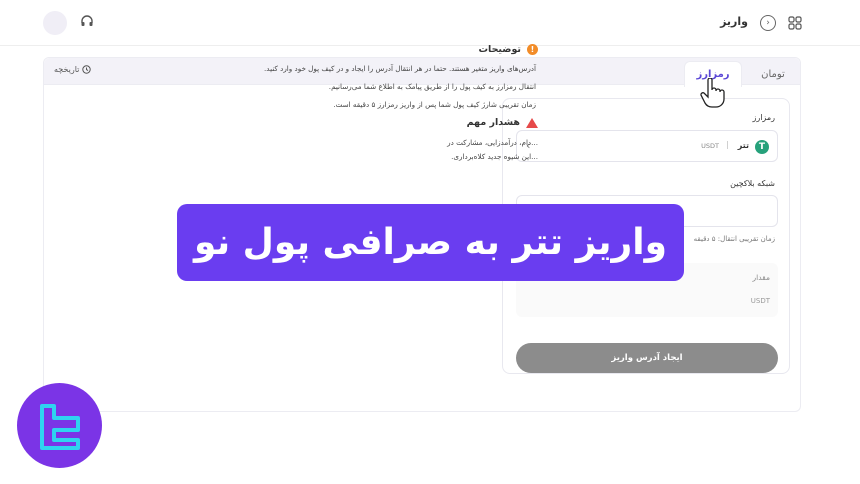 The height and width of the screenshot is (484, 860). Describe the element at coordinates (87, 22) in the screenshot. I see `headset-icon` at that location.